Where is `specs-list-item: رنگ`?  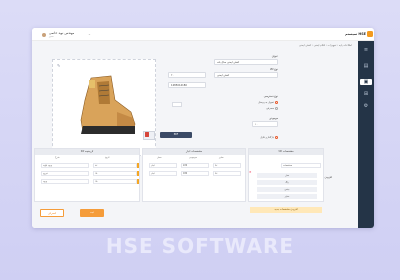
specs-list-item: رنگ is located at coordinates (287, 182).